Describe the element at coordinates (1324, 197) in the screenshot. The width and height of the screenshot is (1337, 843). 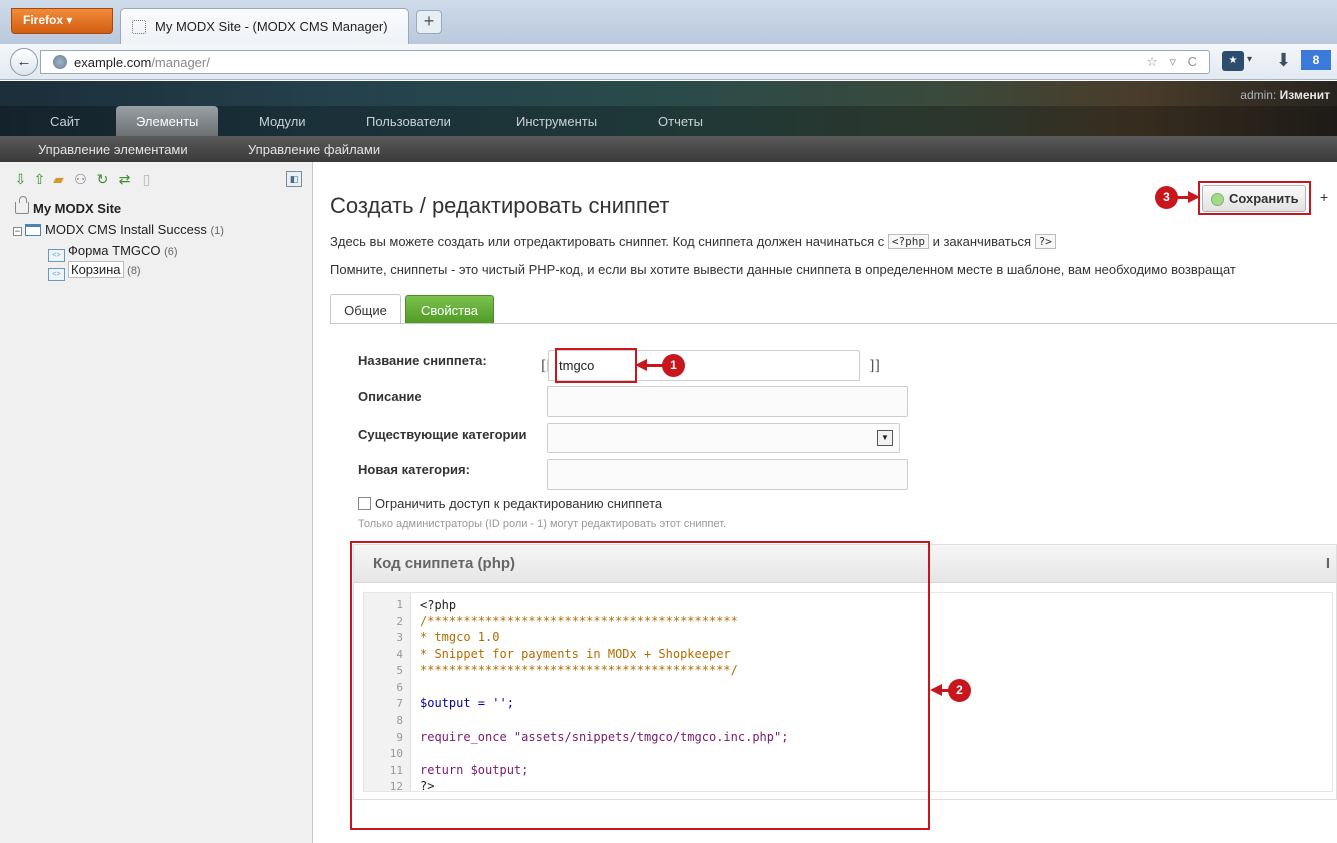
I see `plus-icon: +` at that location.